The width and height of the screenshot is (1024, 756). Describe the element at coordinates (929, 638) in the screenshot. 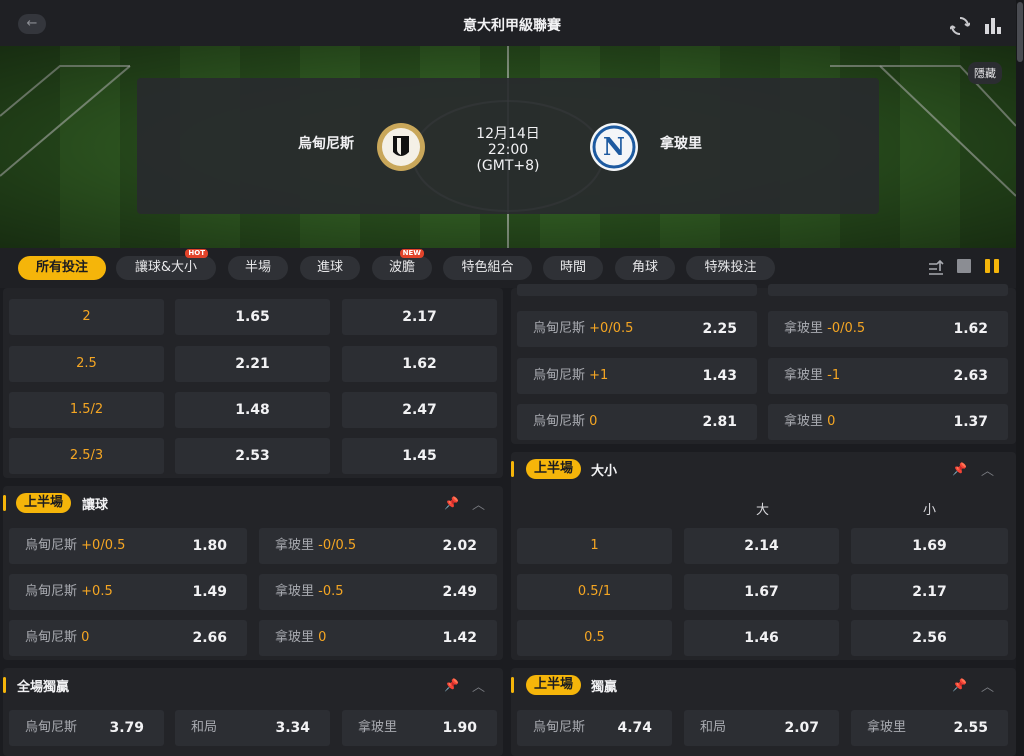

I see `ou-under-odd: 2.56` at that location.